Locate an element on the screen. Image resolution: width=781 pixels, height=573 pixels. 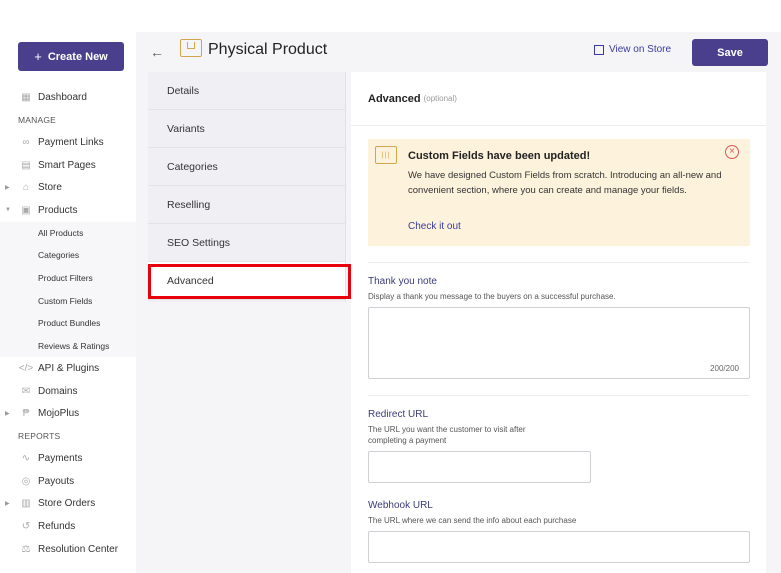
code-icon: </> is located at coordinates (26, 368).